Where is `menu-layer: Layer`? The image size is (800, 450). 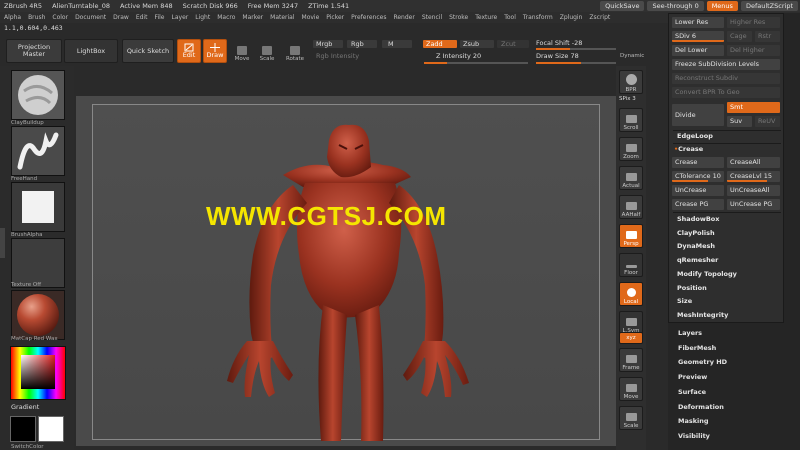
menu-layer: Layer is located at coordinates (180, 17).